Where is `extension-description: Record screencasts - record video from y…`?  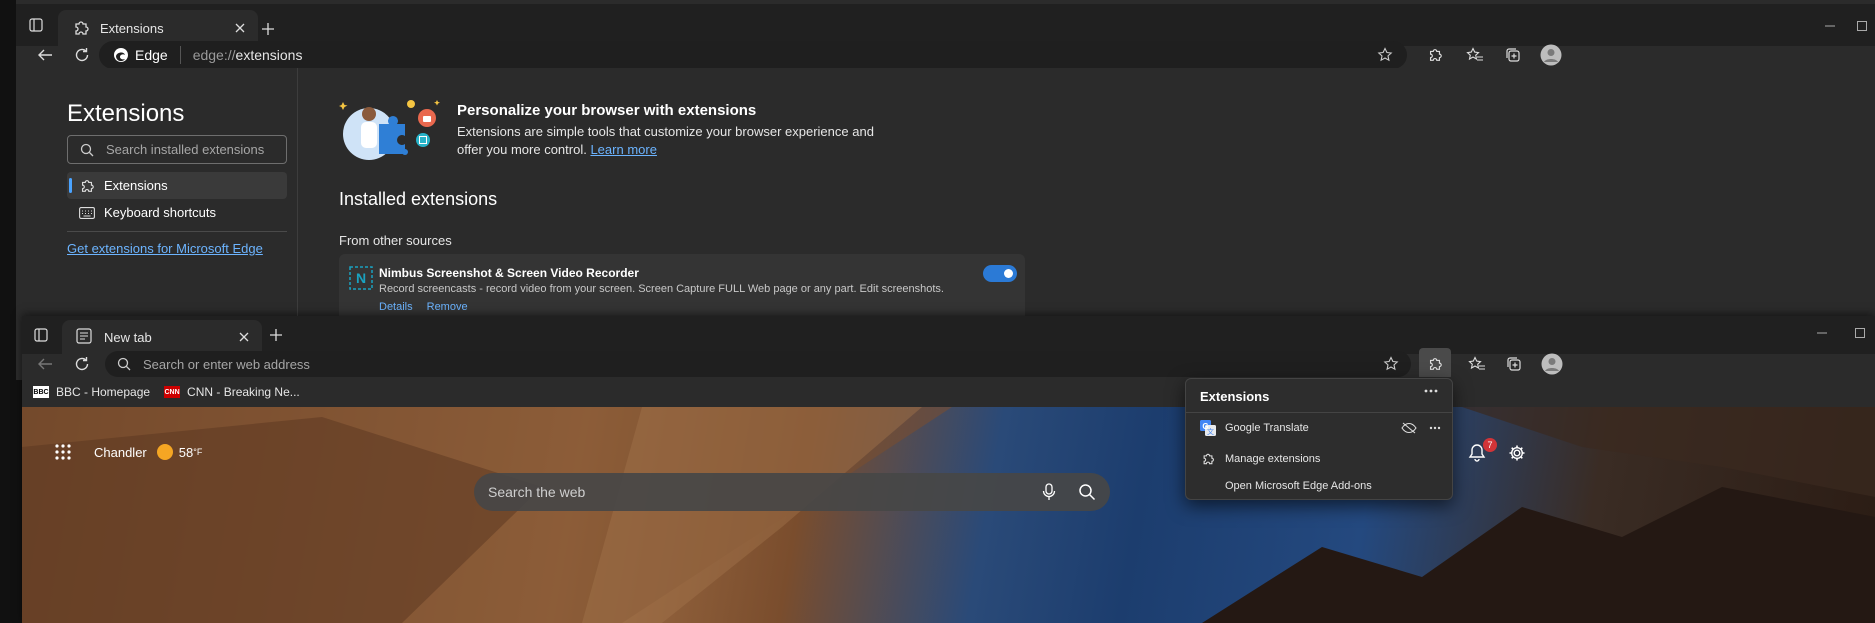 extension-description: Record screencasts - record video from y… is located at coordinates (661, 289).